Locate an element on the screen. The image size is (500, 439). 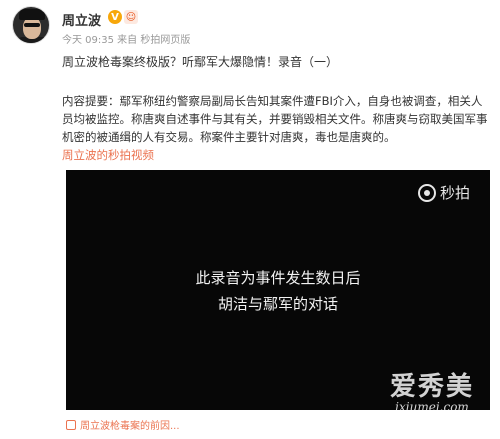
miaopai-camera-icon is located at coordinates (426, 192).